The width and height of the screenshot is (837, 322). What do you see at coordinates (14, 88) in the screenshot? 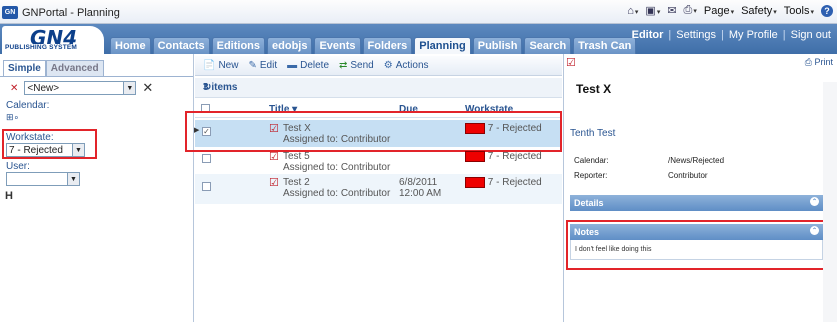
I see `clear-filter-icon: ✕` at bounding box center [14, 88].